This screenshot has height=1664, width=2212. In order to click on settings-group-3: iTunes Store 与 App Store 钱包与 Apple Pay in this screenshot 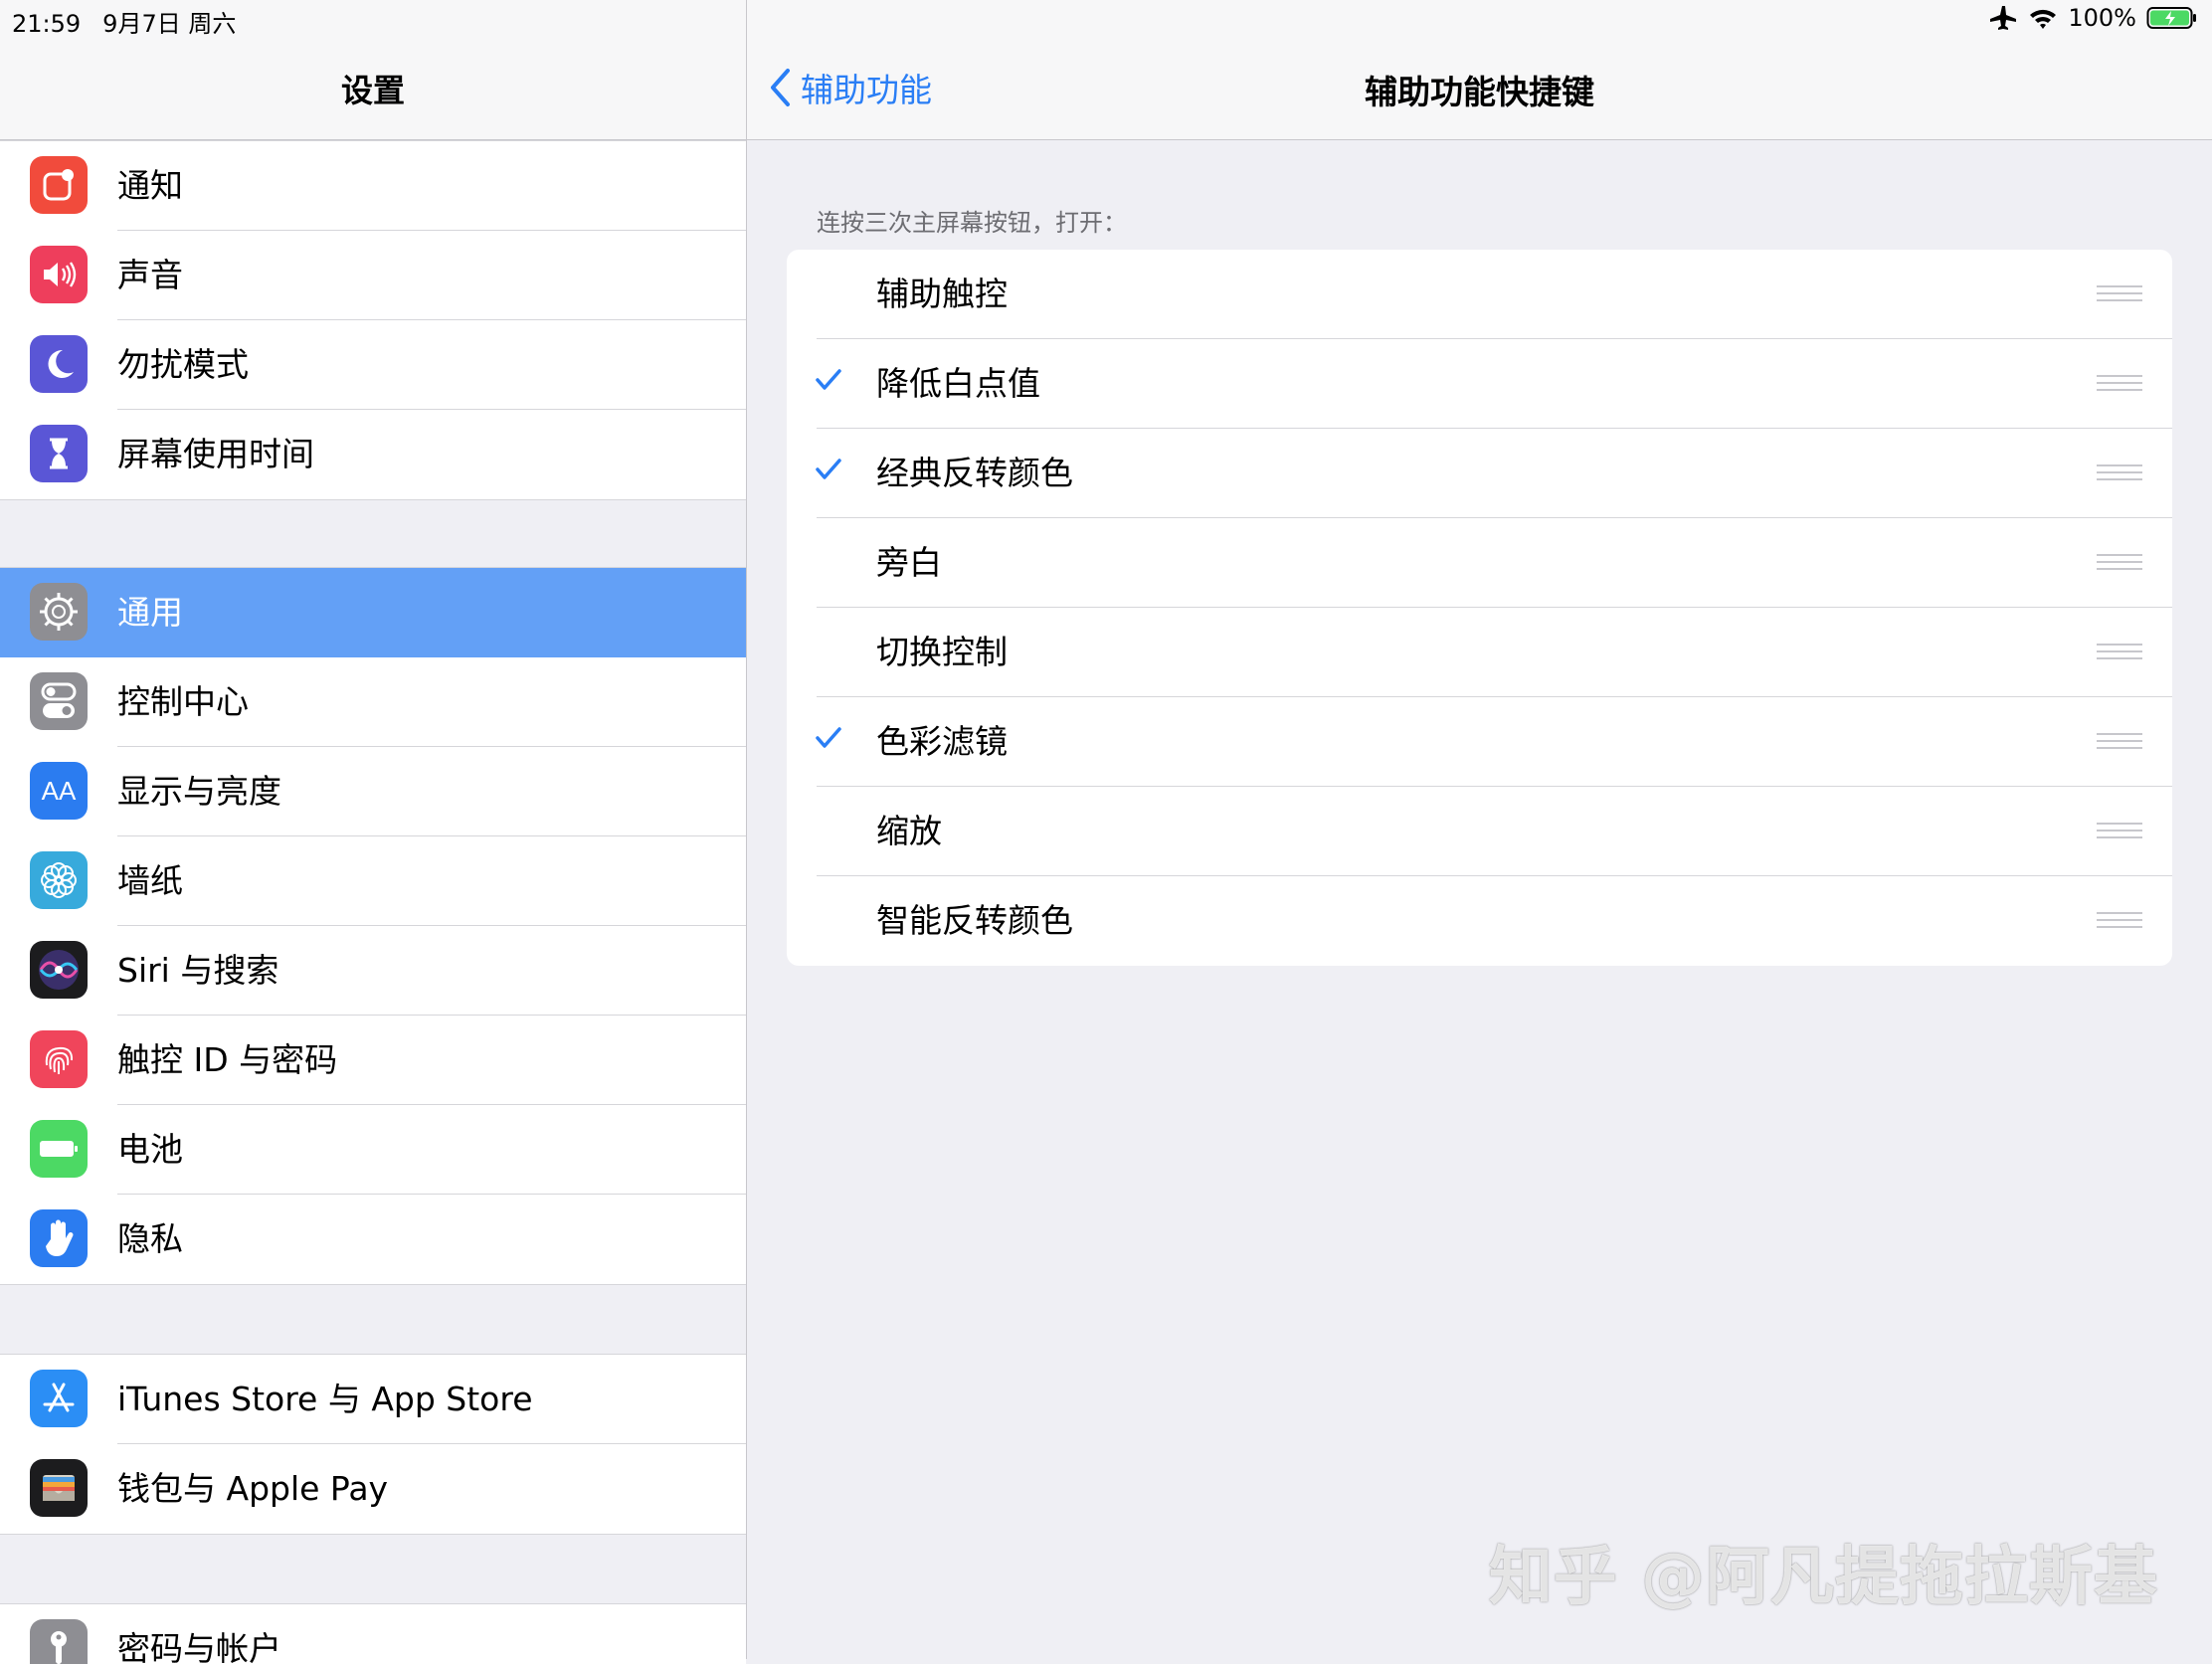, I will do `click(373, 1444)`.